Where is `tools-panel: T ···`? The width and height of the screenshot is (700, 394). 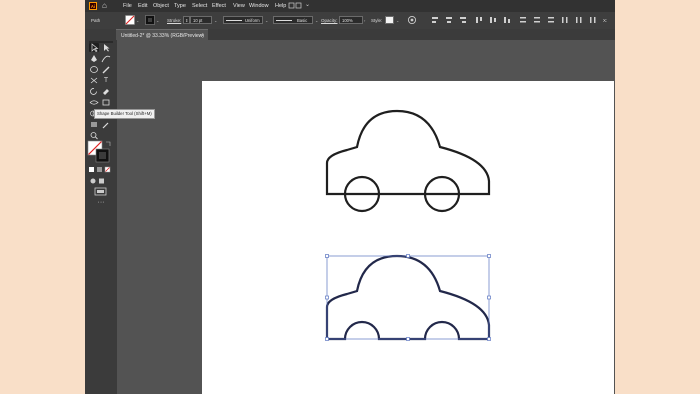 tools-panel: T ··· is located at coordinates (101, 217).